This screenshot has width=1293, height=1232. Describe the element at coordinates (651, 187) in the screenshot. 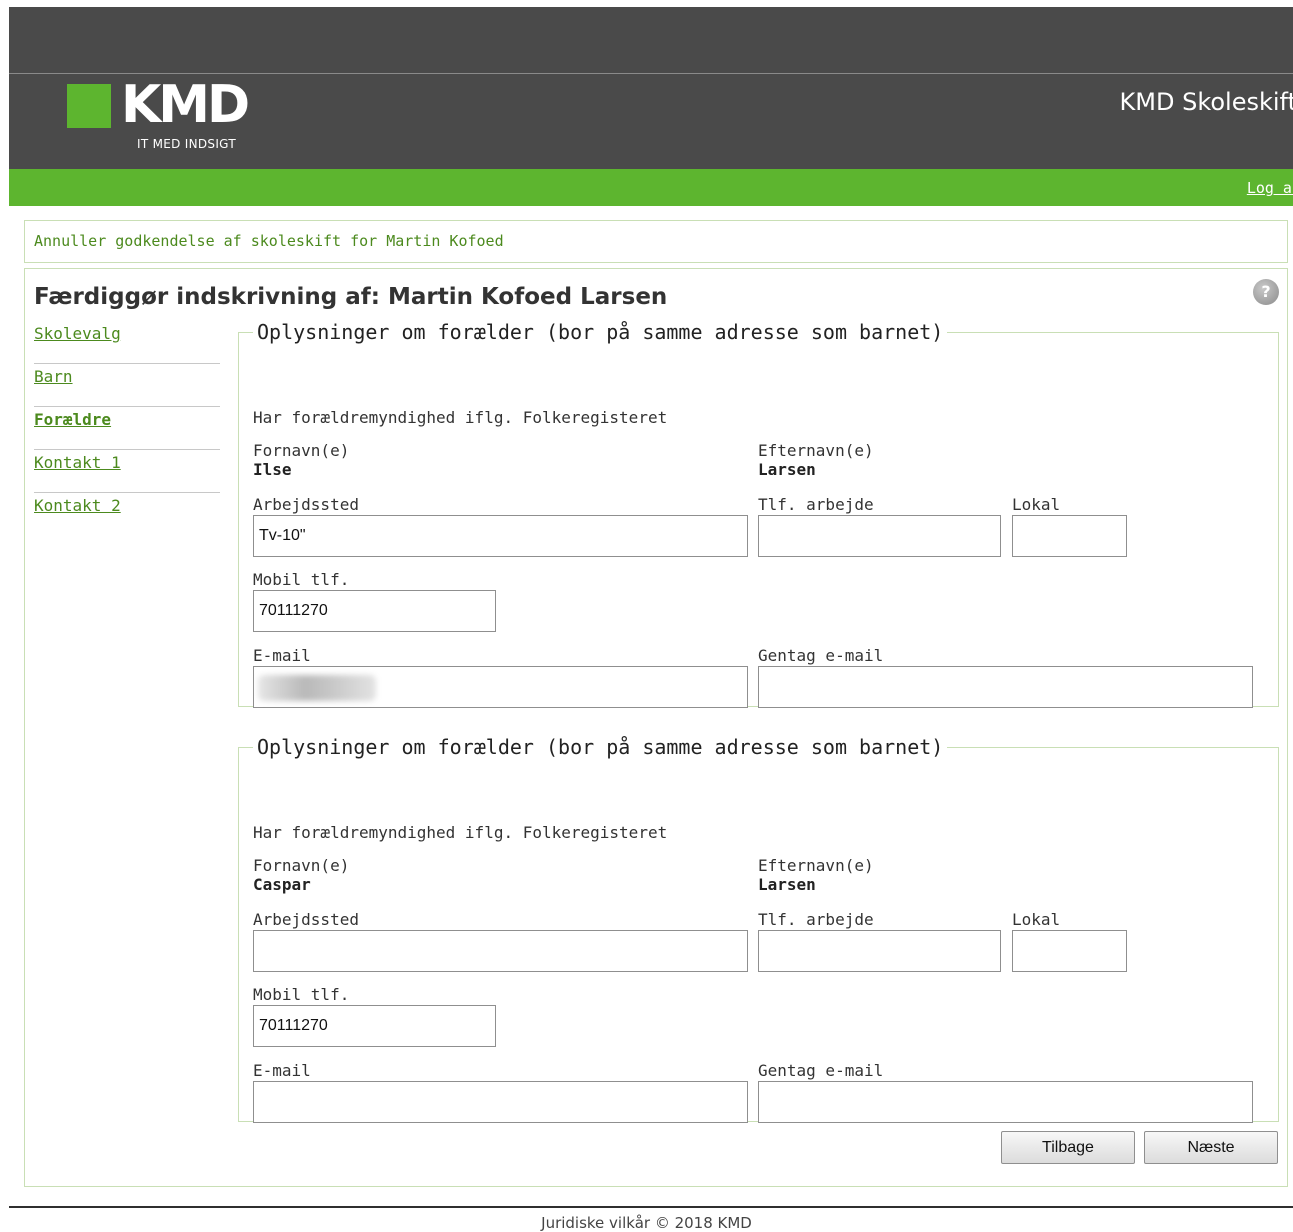

I see `nav-bar: Log af` at that location.